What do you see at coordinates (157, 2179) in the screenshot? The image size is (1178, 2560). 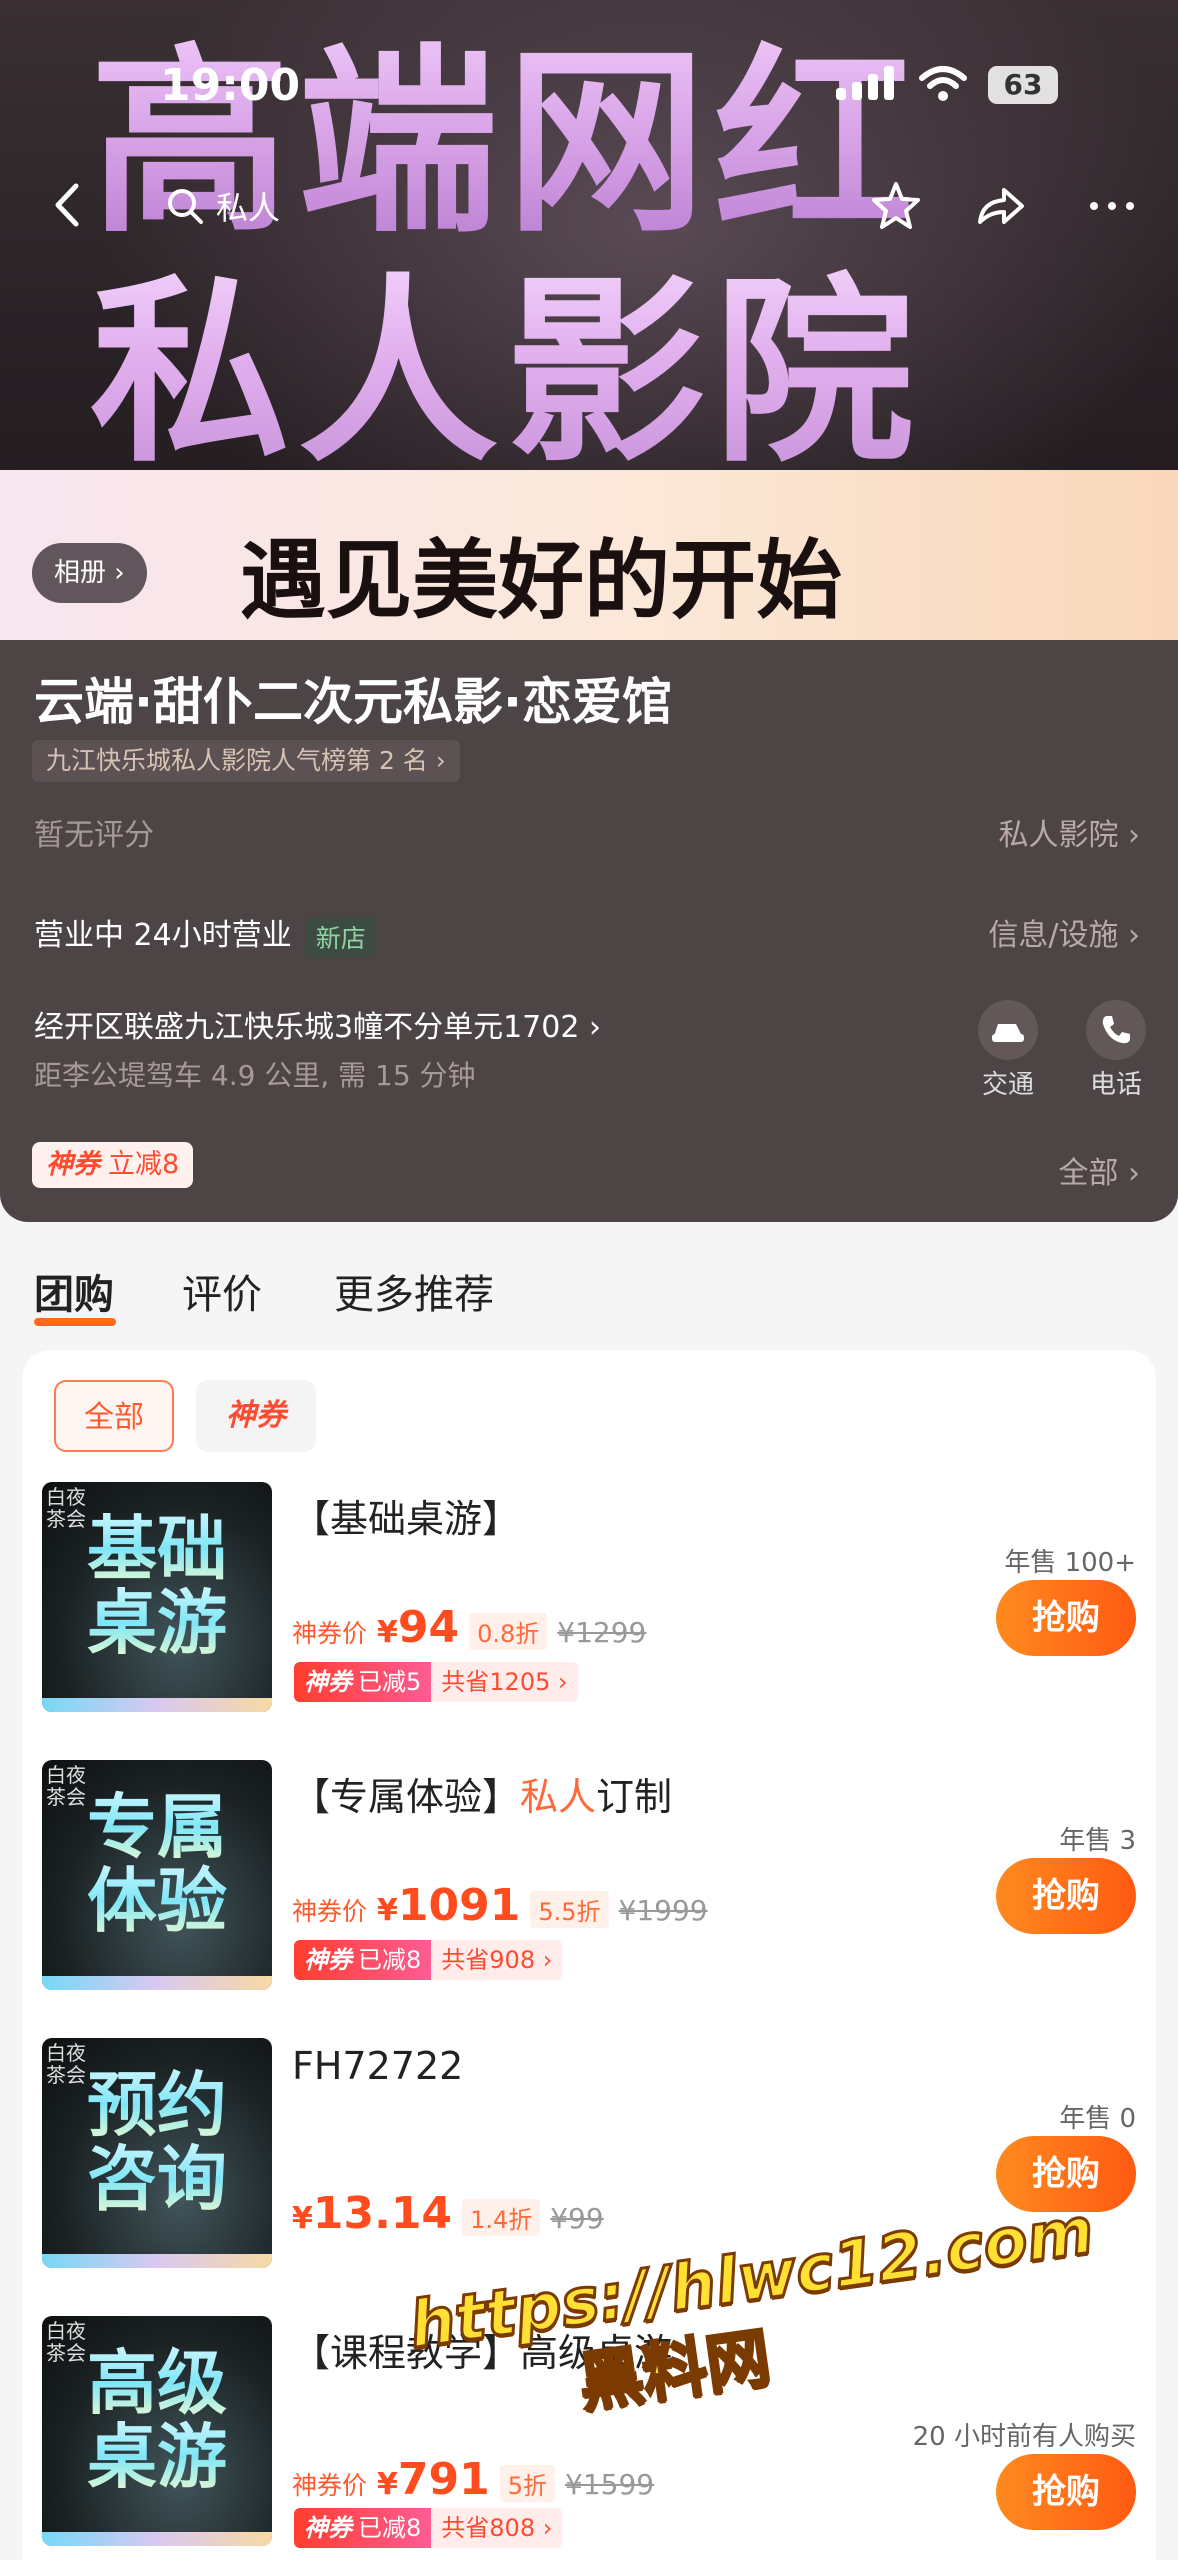 I see `thumb-title-line2: 咨询` at bounding box center [157, 2179].